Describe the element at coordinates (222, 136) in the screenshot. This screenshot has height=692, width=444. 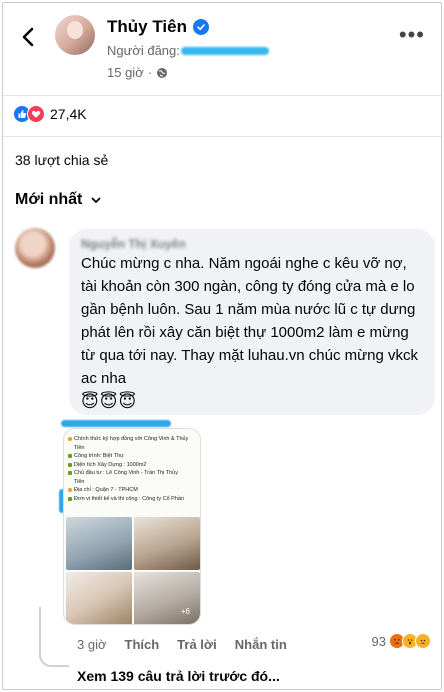
I see `reactions-divider` at that location.